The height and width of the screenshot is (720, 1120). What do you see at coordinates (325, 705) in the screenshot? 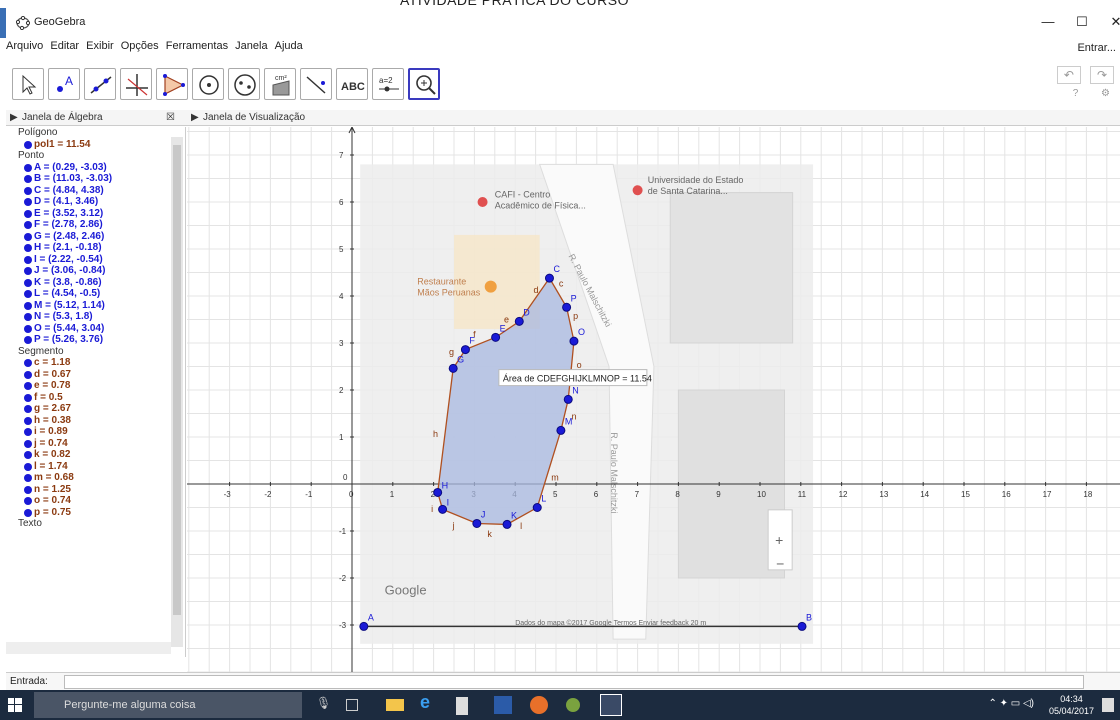
I see `microphone-icon: 🎙` at bounding box center [325, 705].